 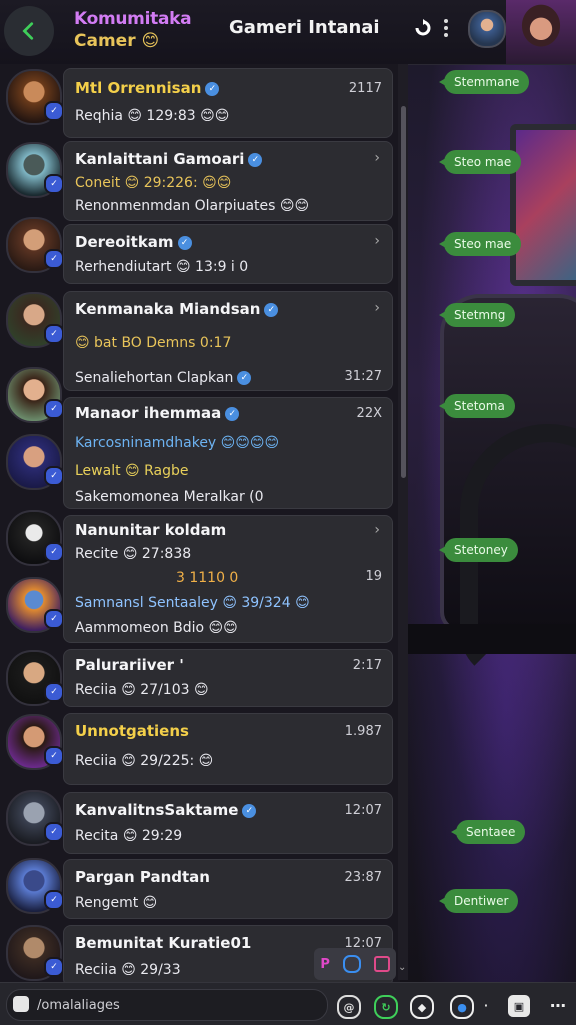 What do you see at coordinates (132, 471) in the screenshot?
I see `chat-preview-tag: Lewalt 😊 Ragbe` at bounding box center [132, 471].